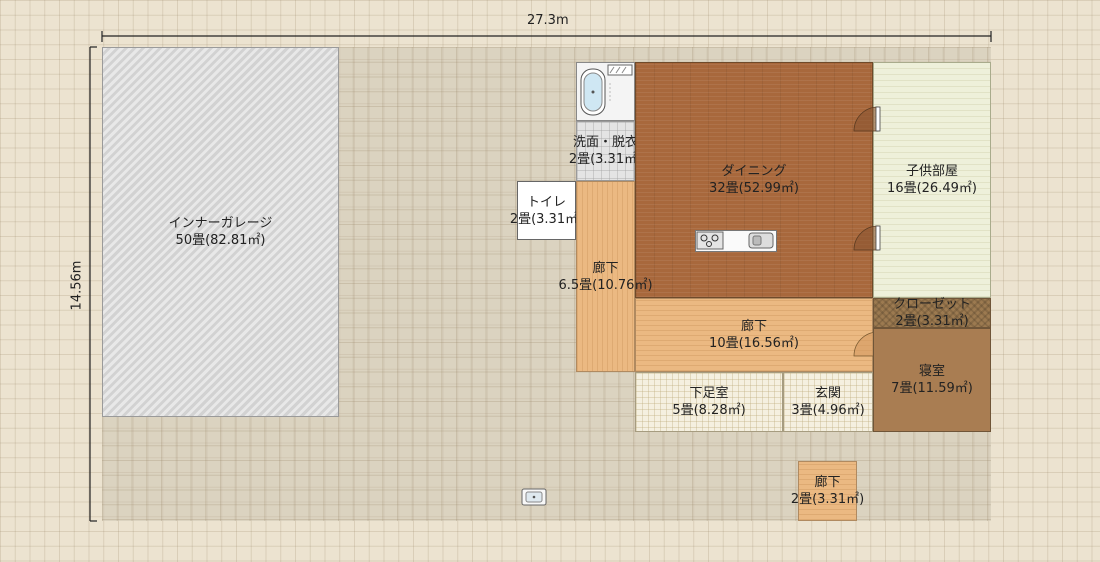  What do you see at coordinates (828, 402) in the screenshot?
I see `room-entrance: 玄関 3畳(4.96㎡)` at bounding box center [828, 402].